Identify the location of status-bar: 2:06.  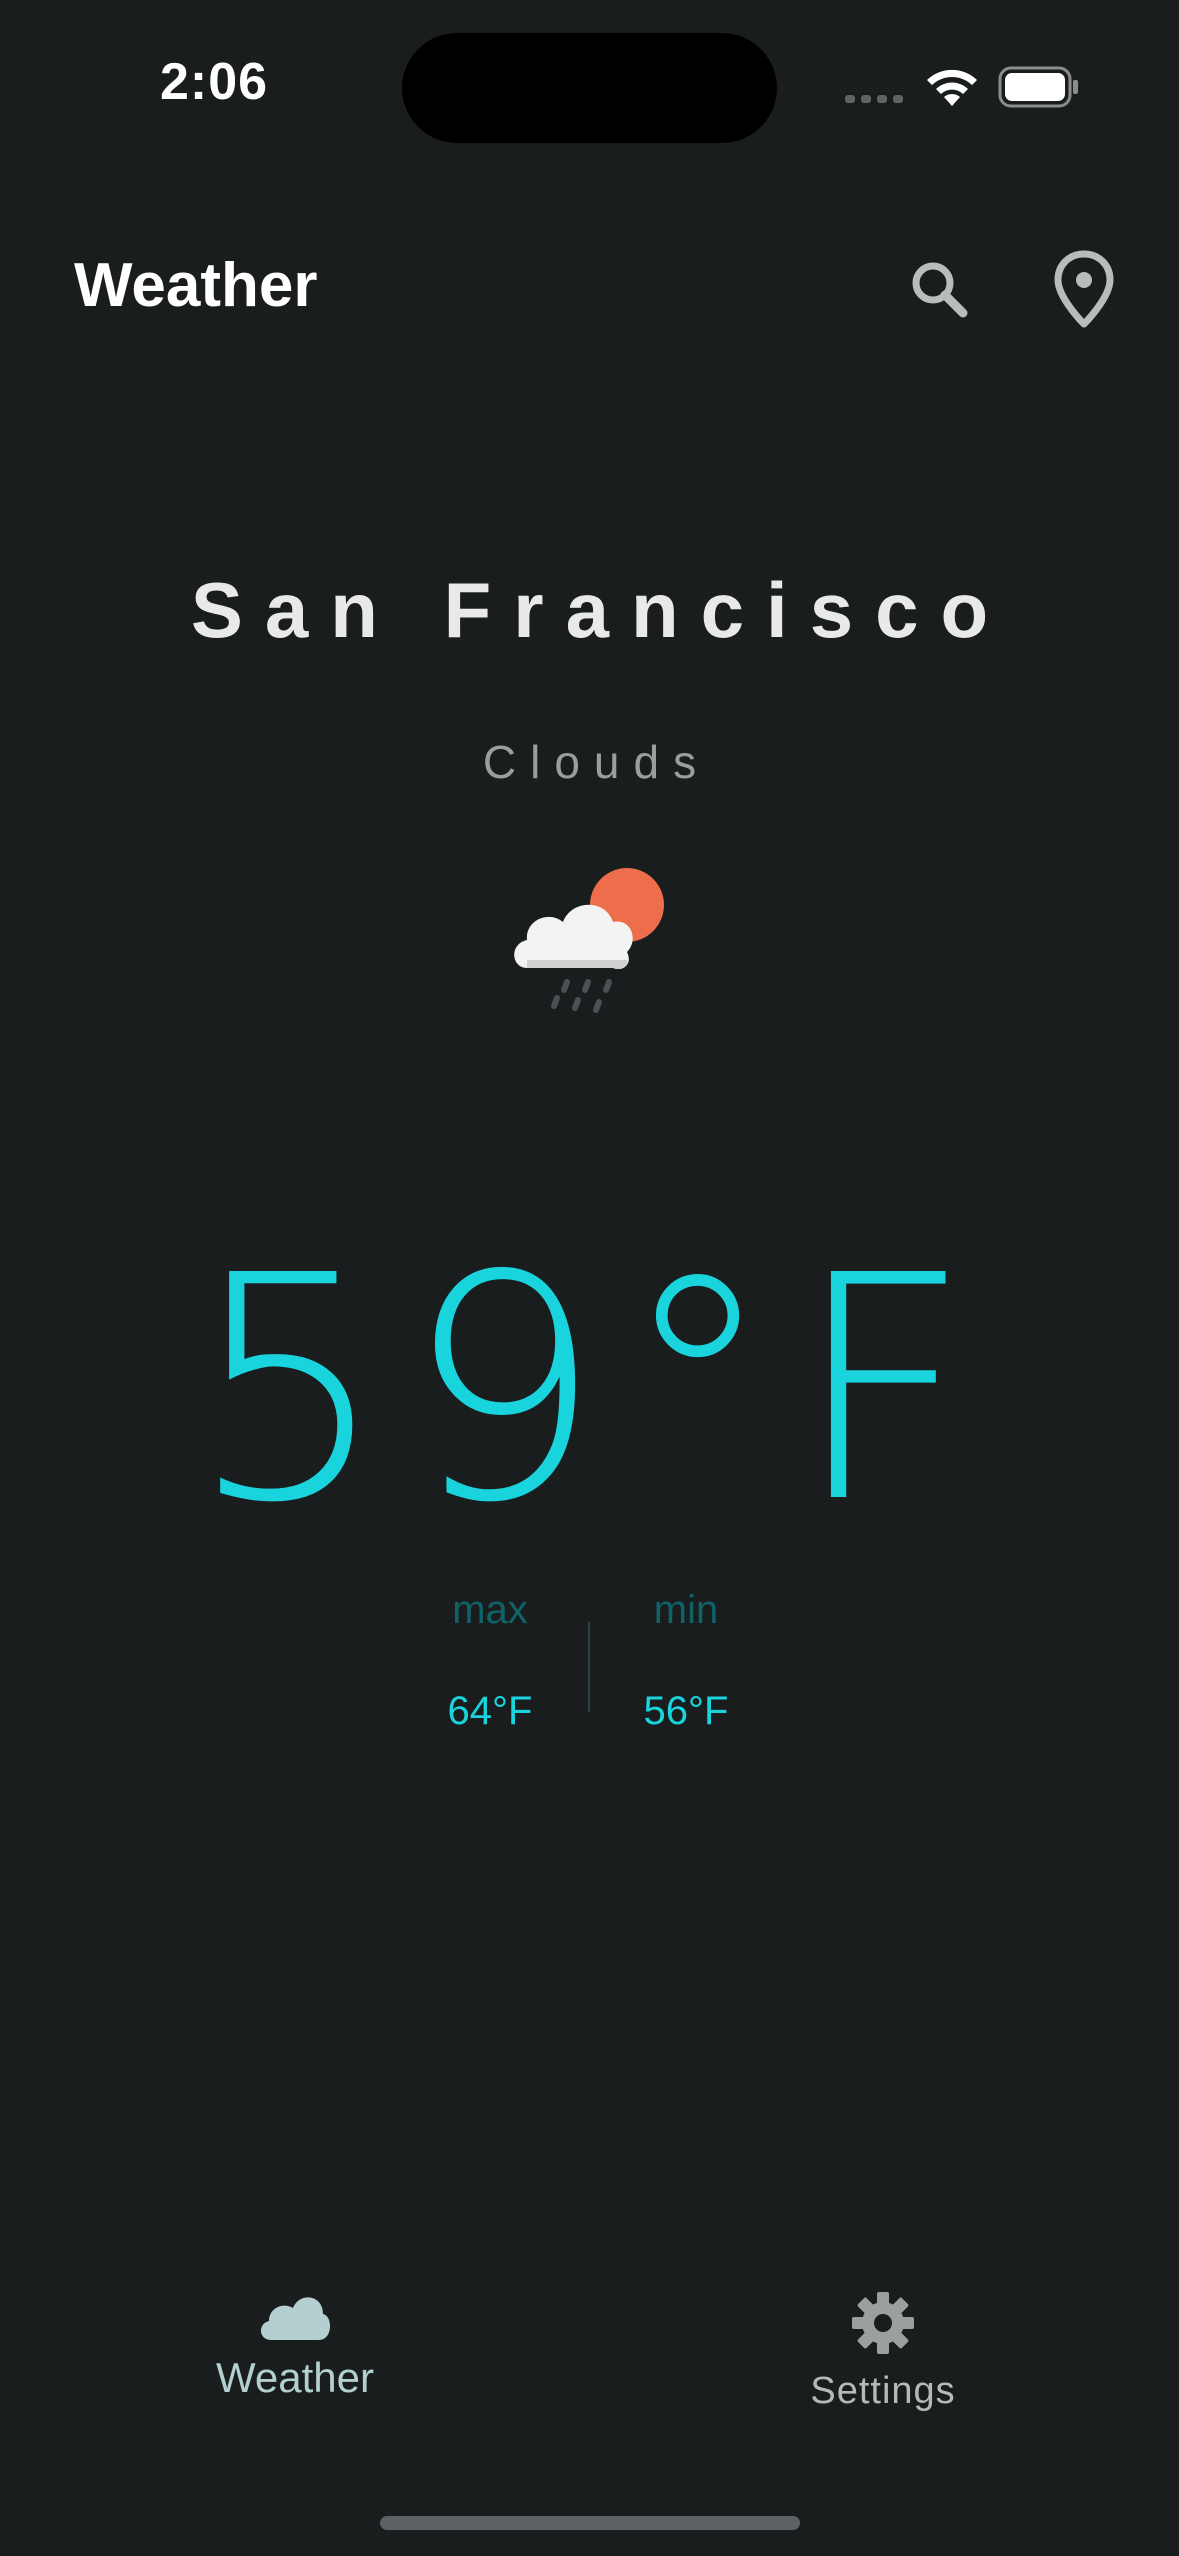
(589, 75).